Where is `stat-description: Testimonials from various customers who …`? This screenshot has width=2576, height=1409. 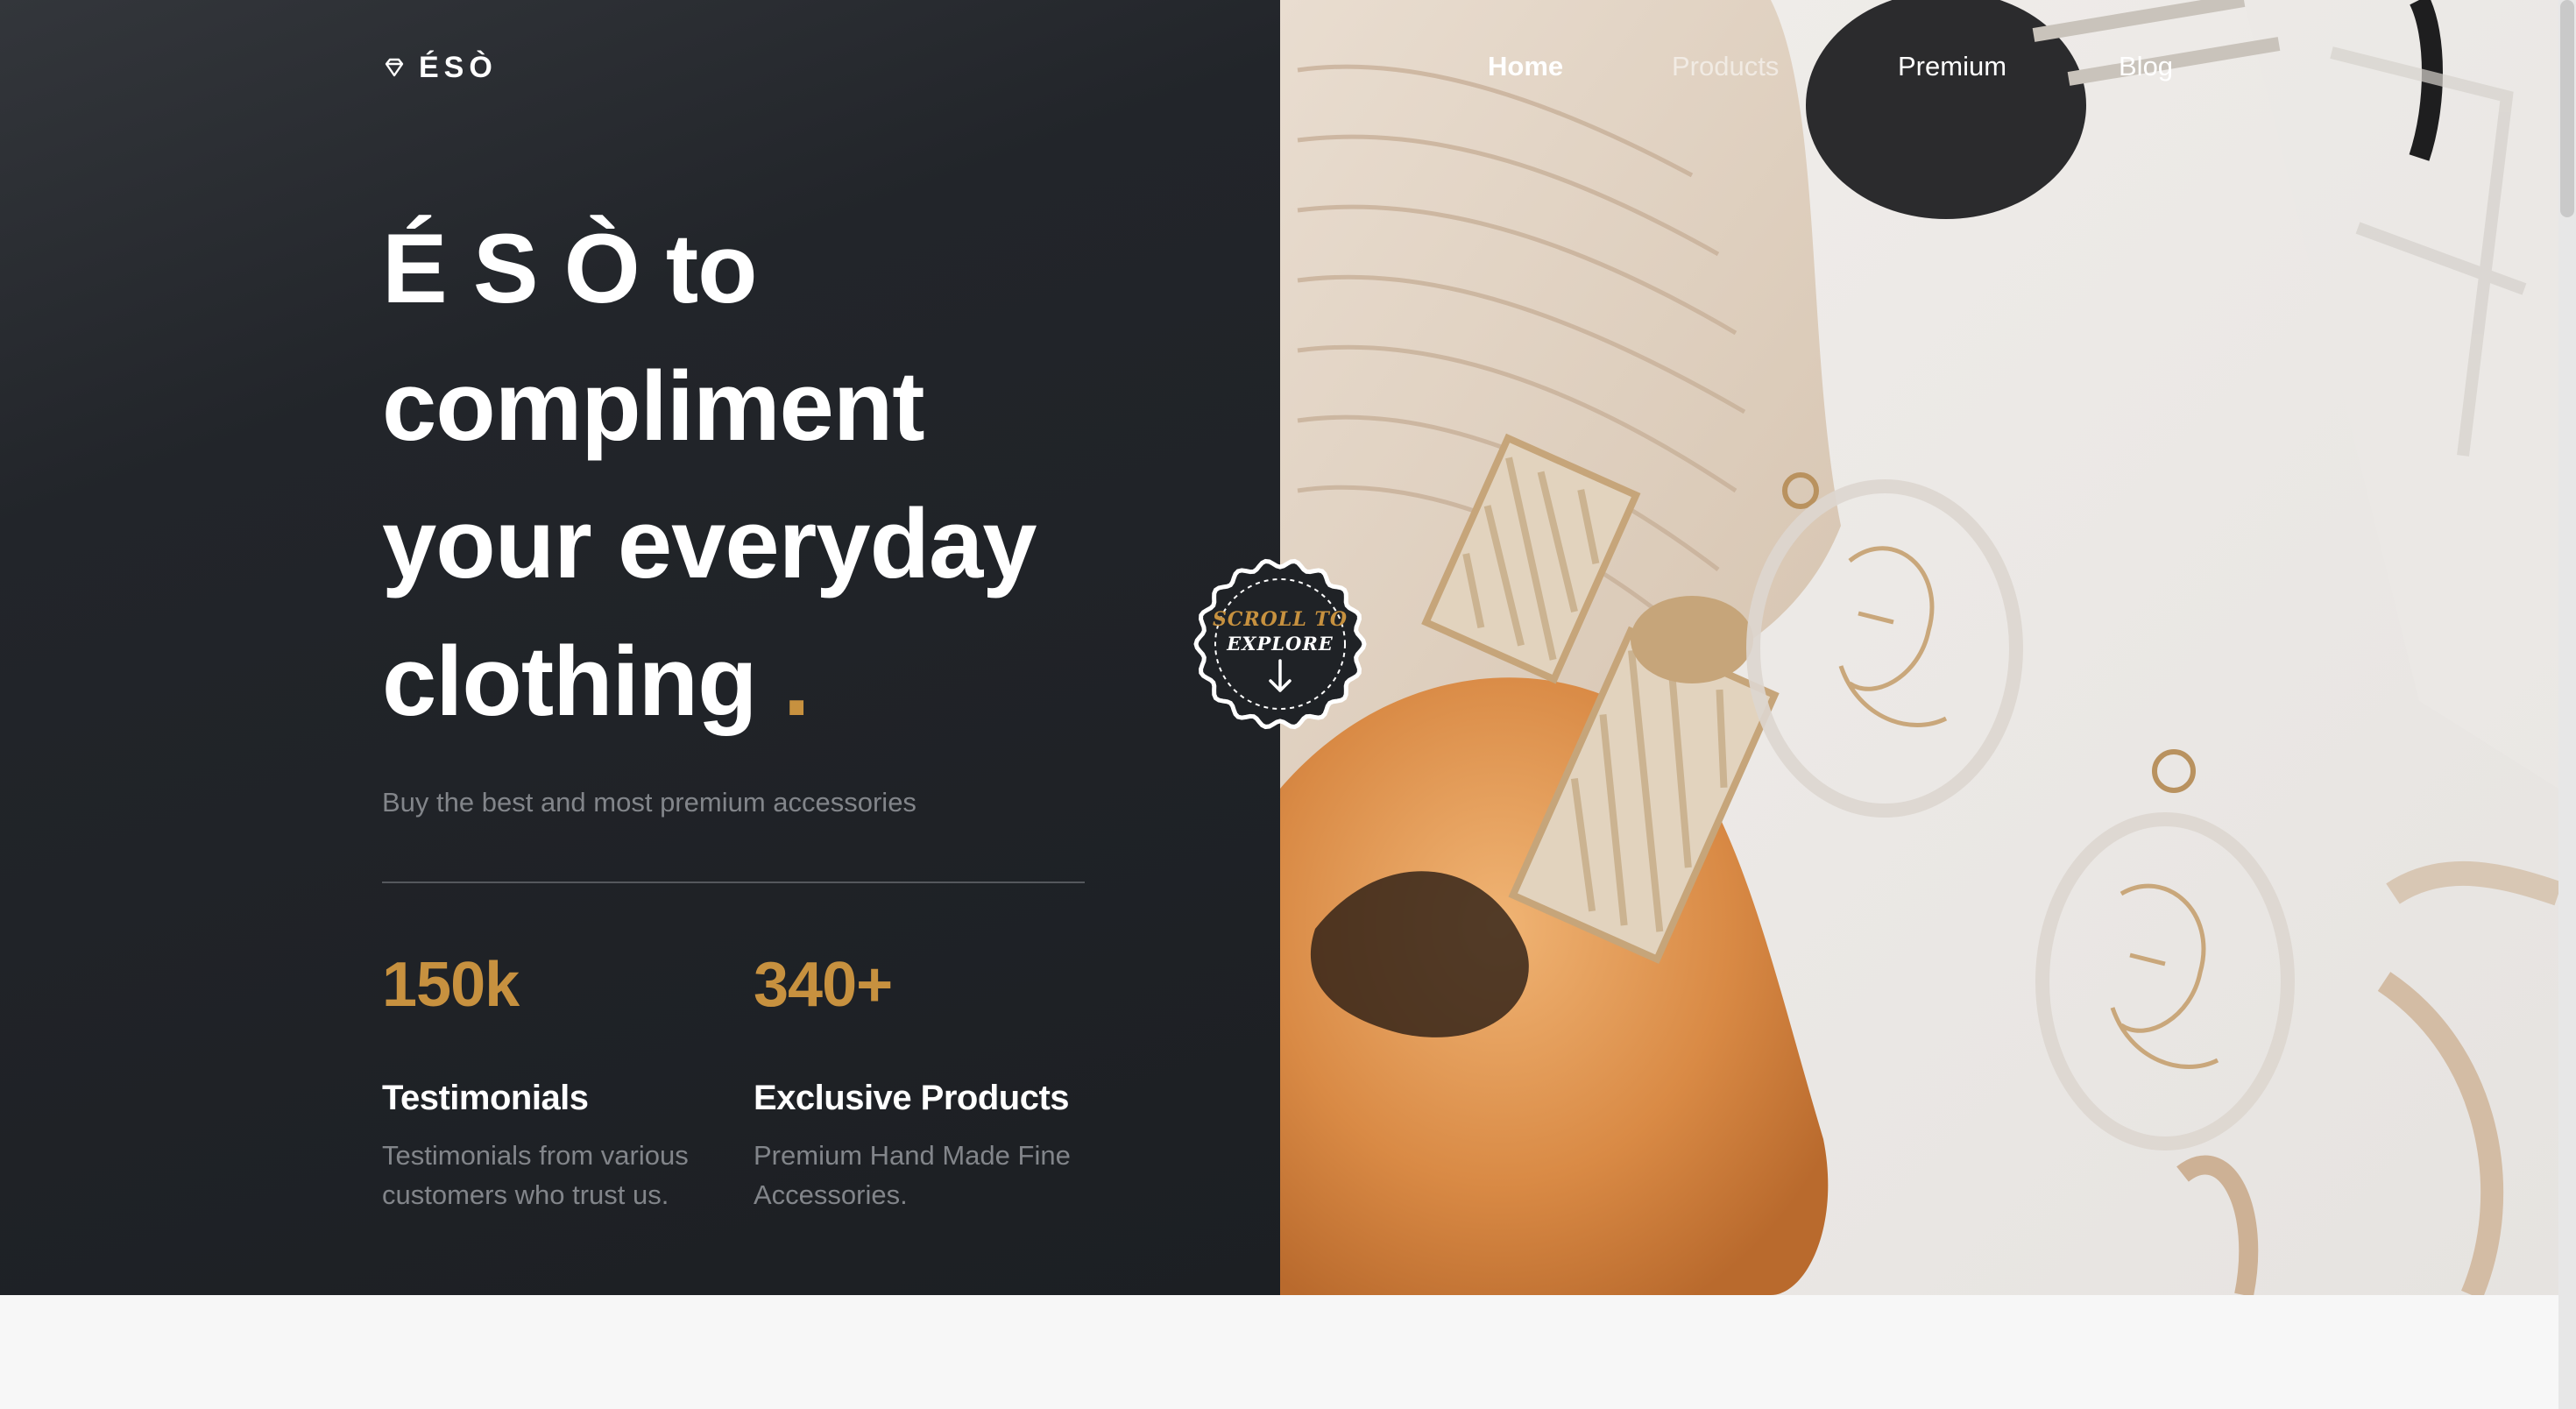
stat-description: Testimonials from various customers who … is located at coordinates (557, 1175).